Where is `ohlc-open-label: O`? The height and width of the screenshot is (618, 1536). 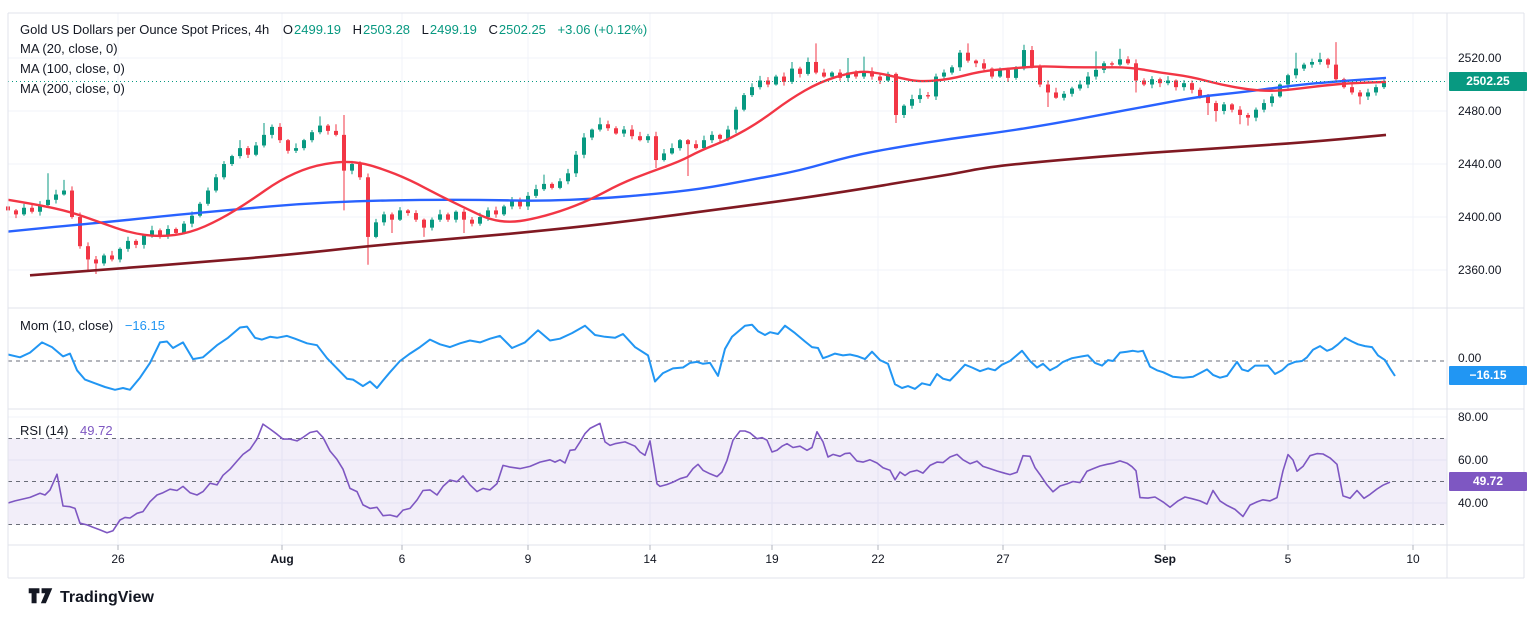
ohlc-open-label: O is located at coordinates (288, 29).